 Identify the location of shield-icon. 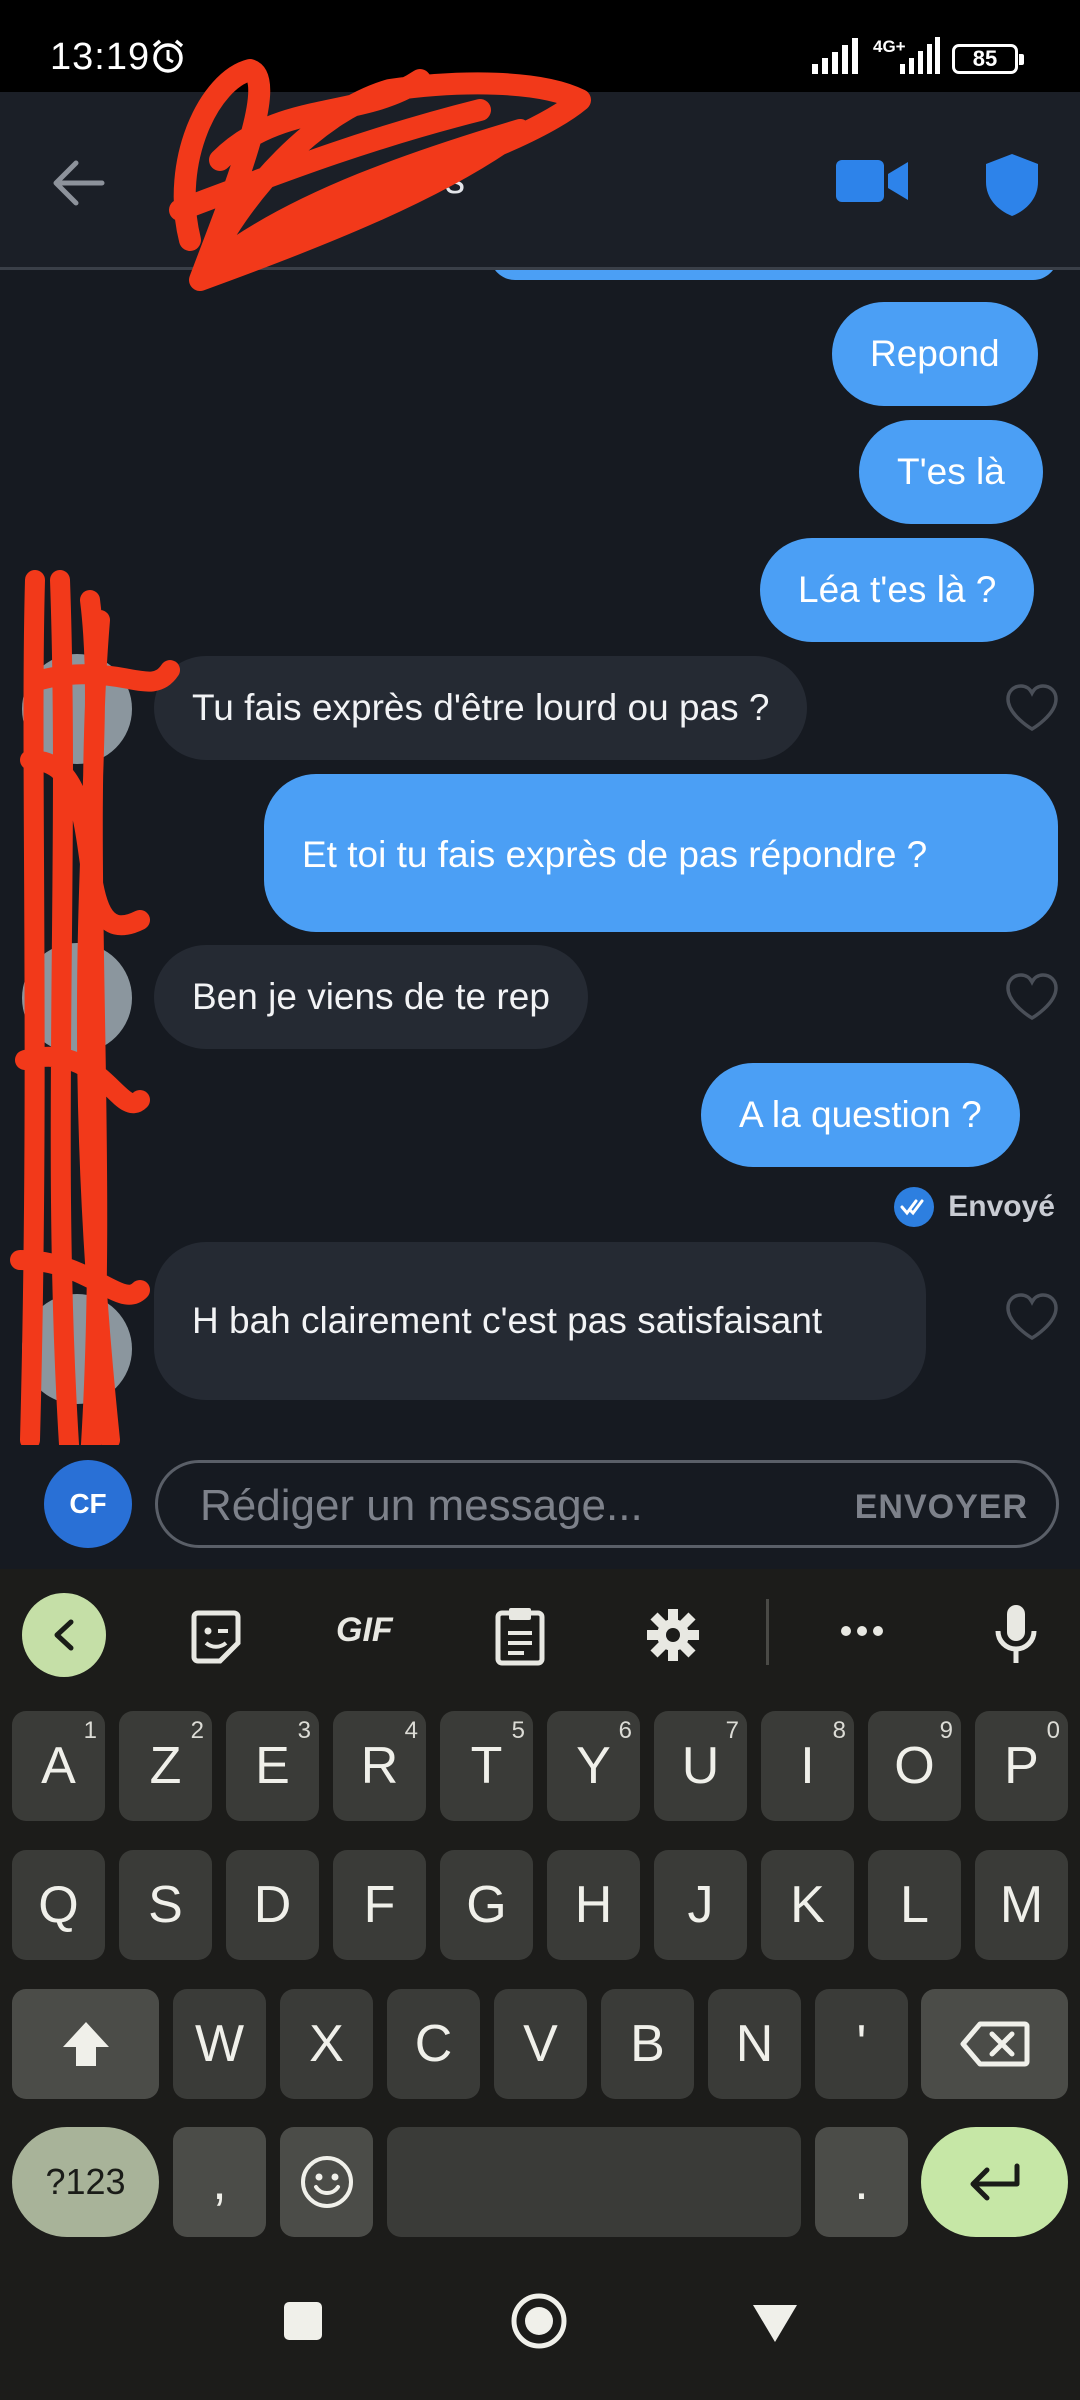
(1012, 185).